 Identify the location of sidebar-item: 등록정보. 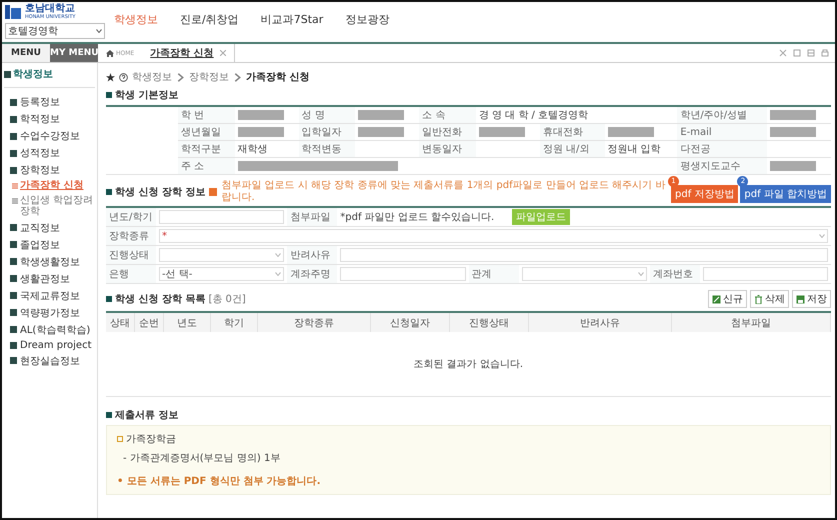
(40, 102).